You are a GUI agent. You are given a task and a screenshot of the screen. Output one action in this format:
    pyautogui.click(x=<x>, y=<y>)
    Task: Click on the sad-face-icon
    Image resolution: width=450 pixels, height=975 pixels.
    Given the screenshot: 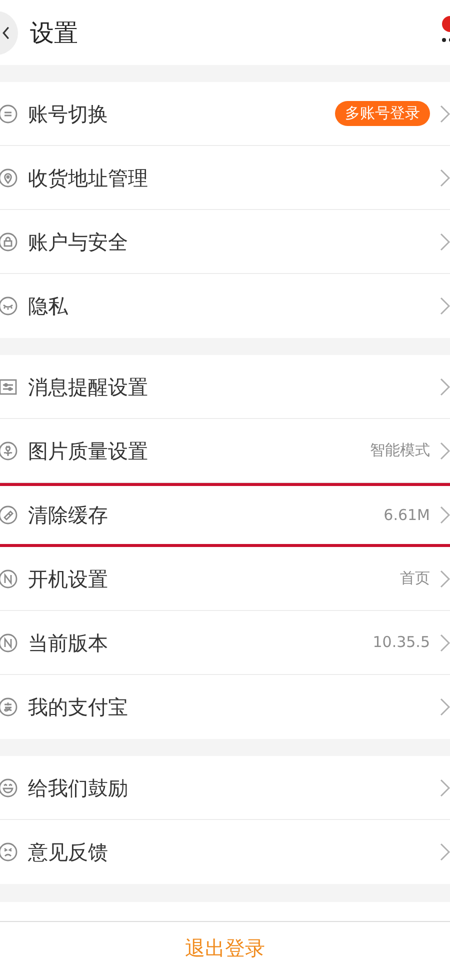 What is the action you would take?
    pyautogui.click(x=9, y=852)
    